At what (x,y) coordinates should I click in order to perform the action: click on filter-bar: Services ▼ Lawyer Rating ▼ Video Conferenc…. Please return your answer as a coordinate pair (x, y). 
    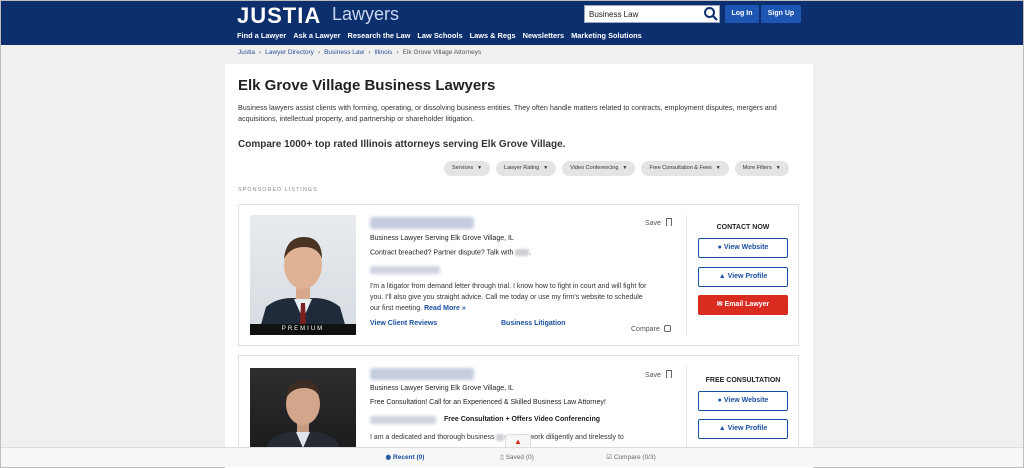
    Looking at the image, I should click on (616, 168).